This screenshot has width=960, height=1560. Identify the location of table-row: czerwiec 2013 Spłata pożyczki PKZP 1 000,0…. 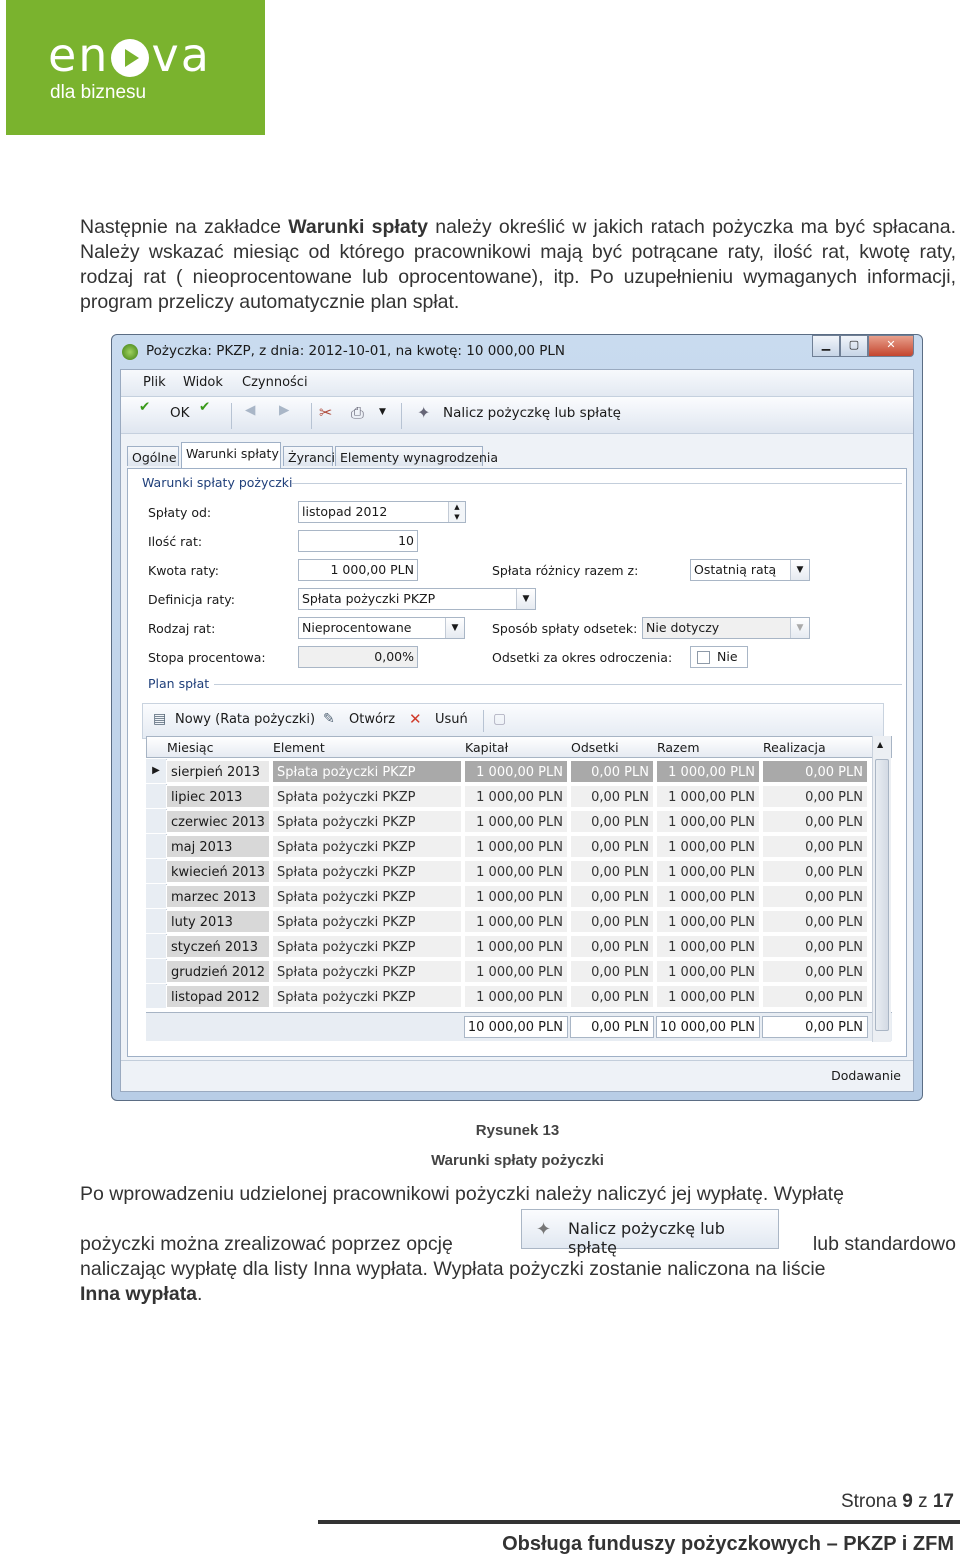
(519, 821).